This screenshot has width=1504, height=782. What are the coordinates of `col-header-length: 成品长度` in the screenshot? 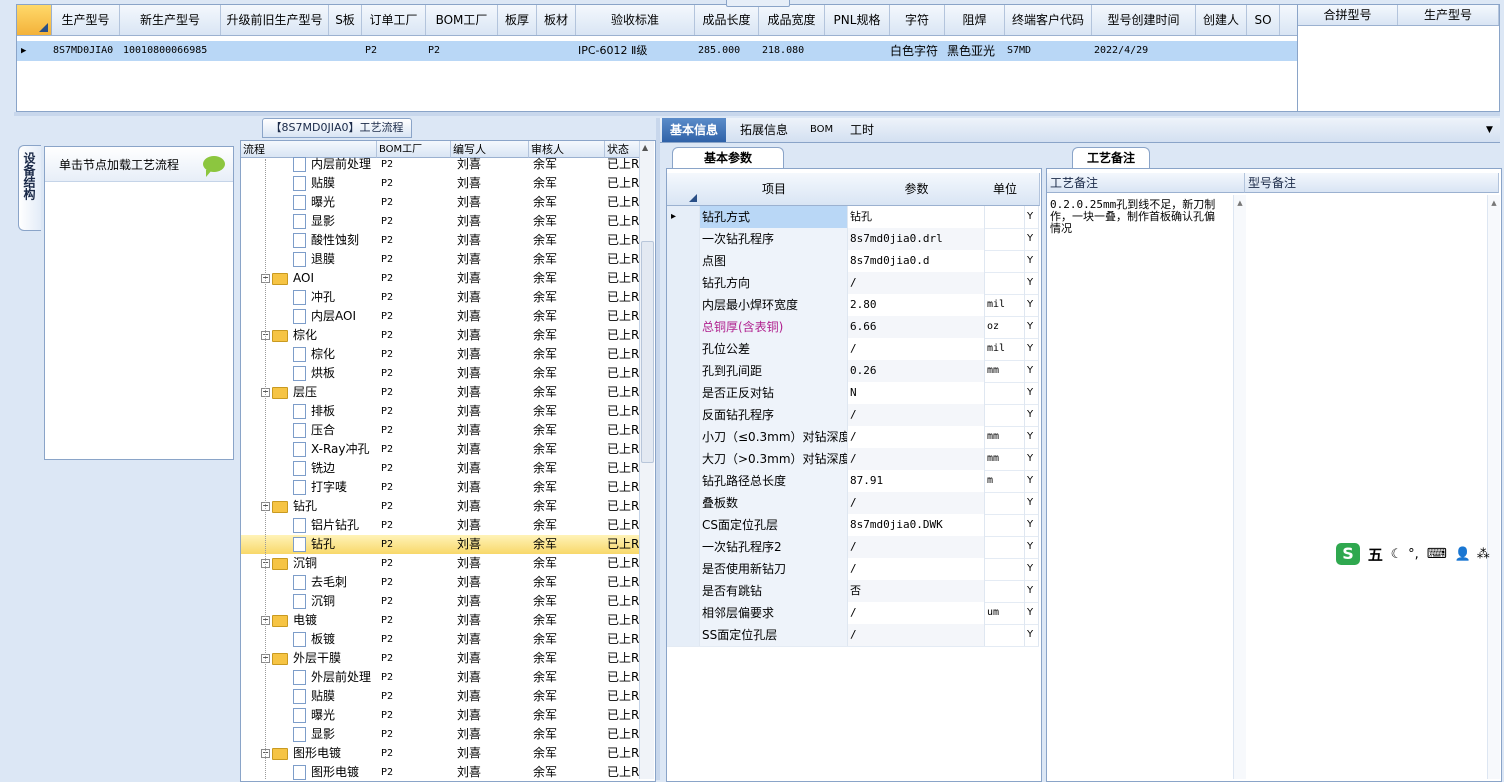 It's located at (727, 20).